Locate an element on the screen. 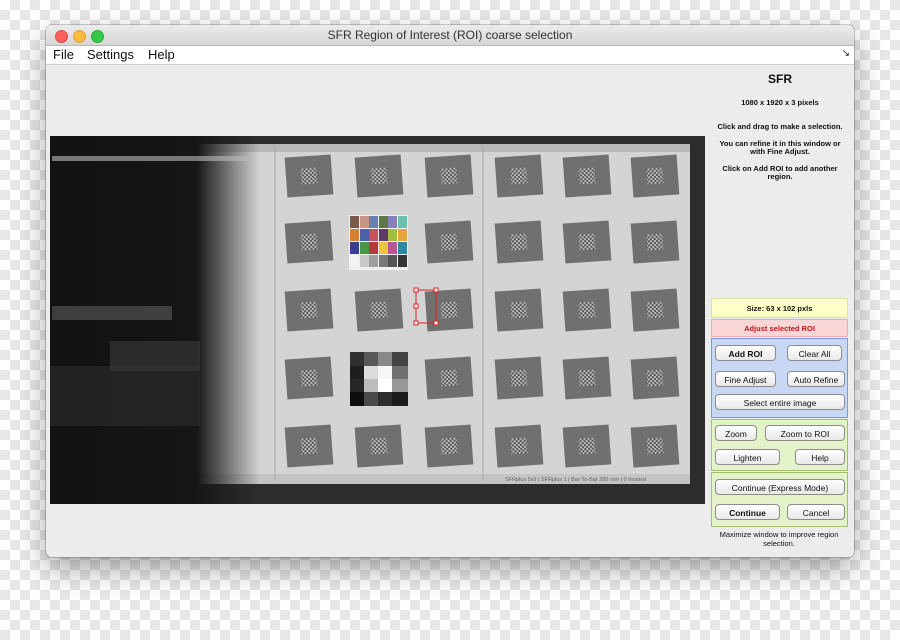 This screenshot has height=640, width=900. add-roi-button: Add ROI is located at coordinates (745, 353).